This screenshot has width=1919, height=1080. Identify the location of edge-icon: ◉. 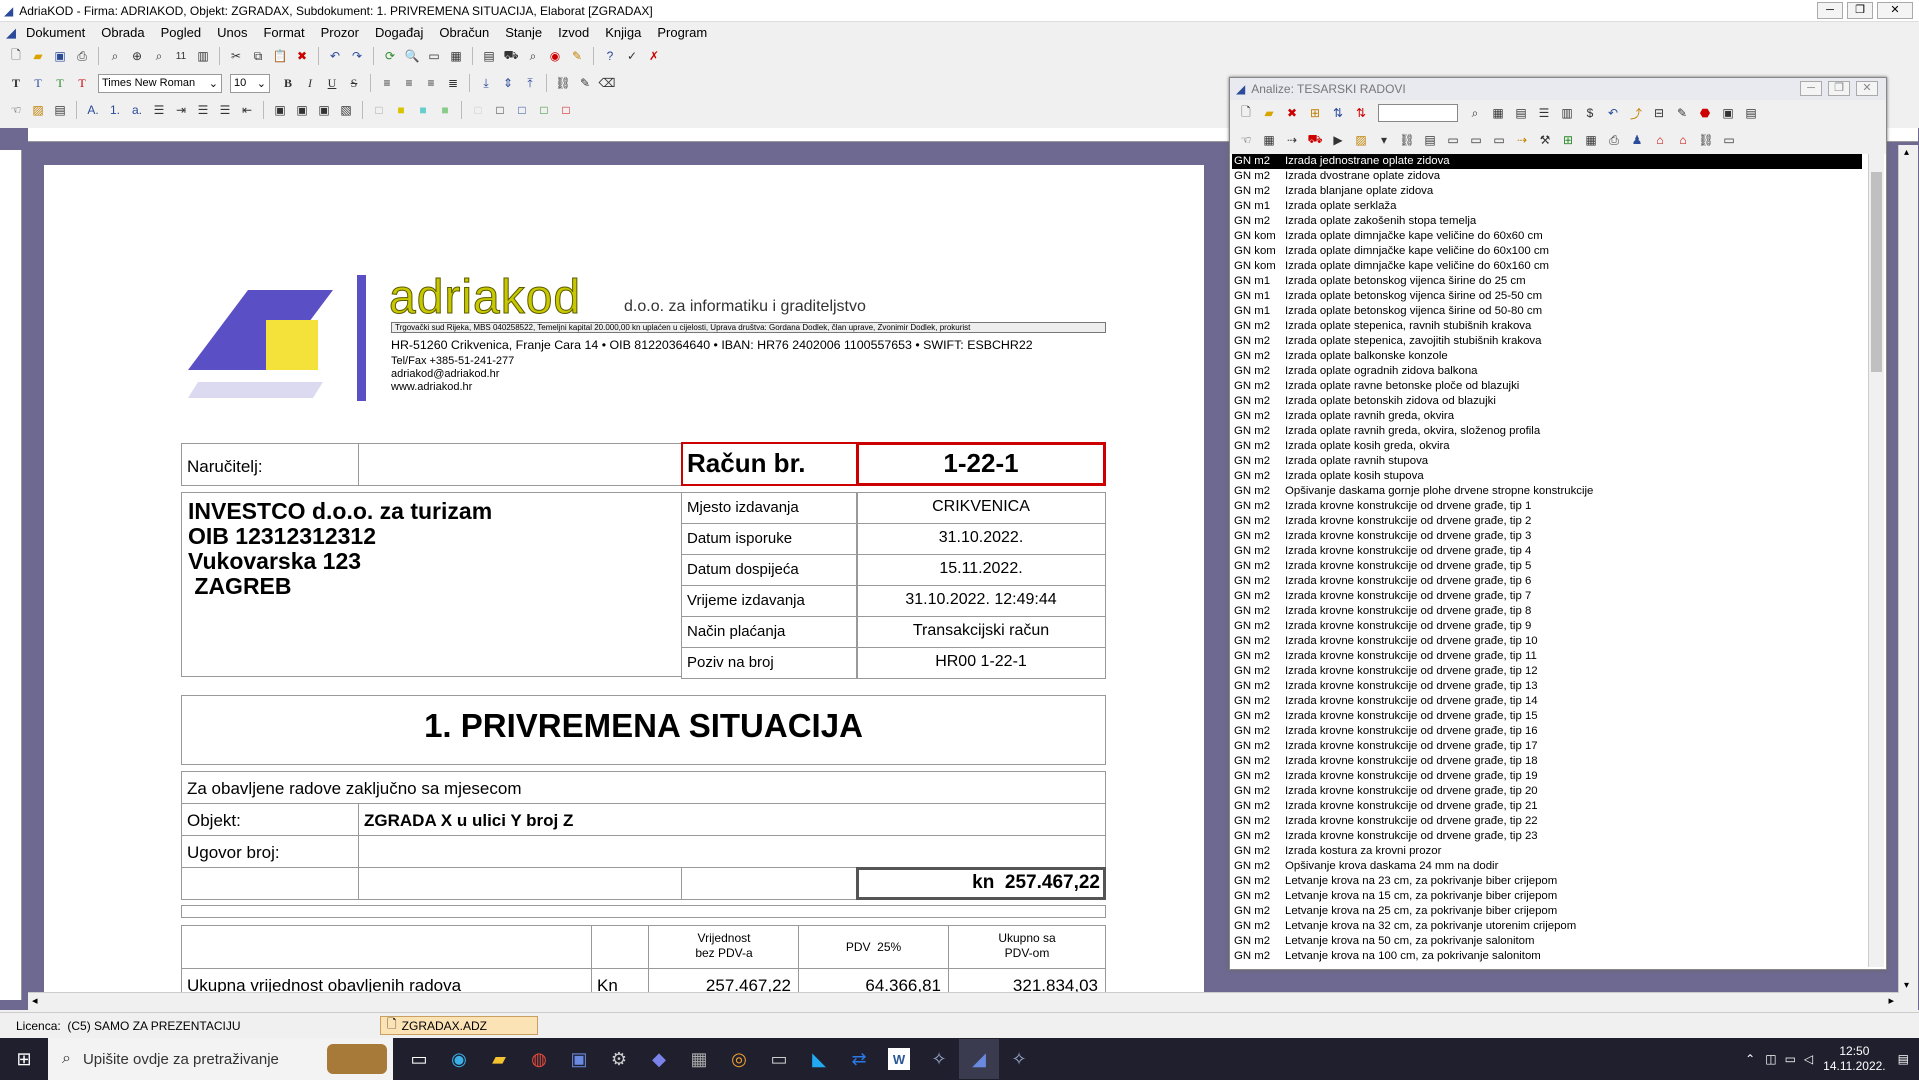
(459, 1059).